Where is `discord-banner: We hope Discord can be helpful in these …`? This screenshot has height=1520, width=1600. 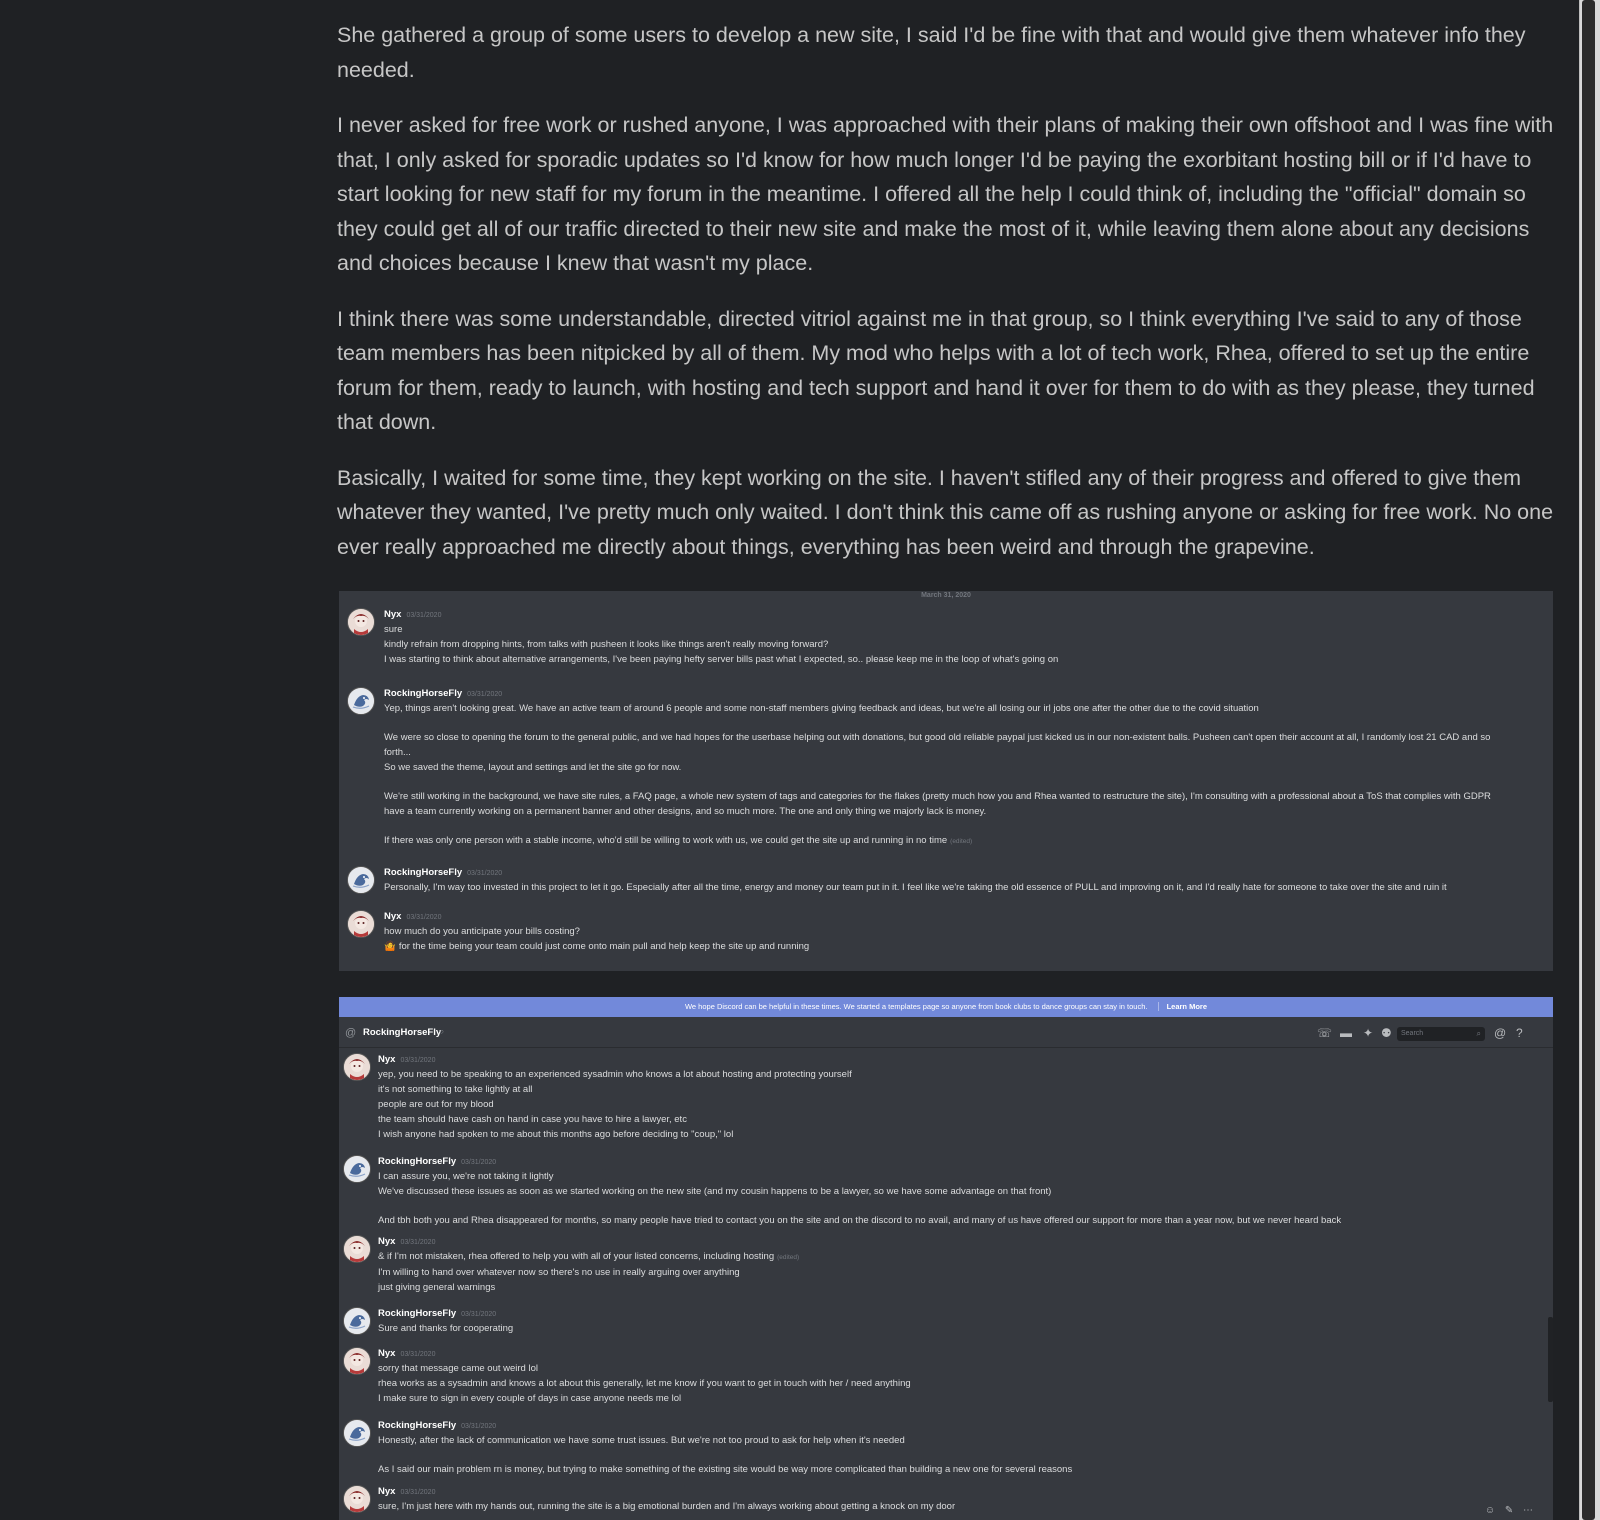
discord-banner: We hope Discord can be helpful in these … is located at coordinates (946, 1007).